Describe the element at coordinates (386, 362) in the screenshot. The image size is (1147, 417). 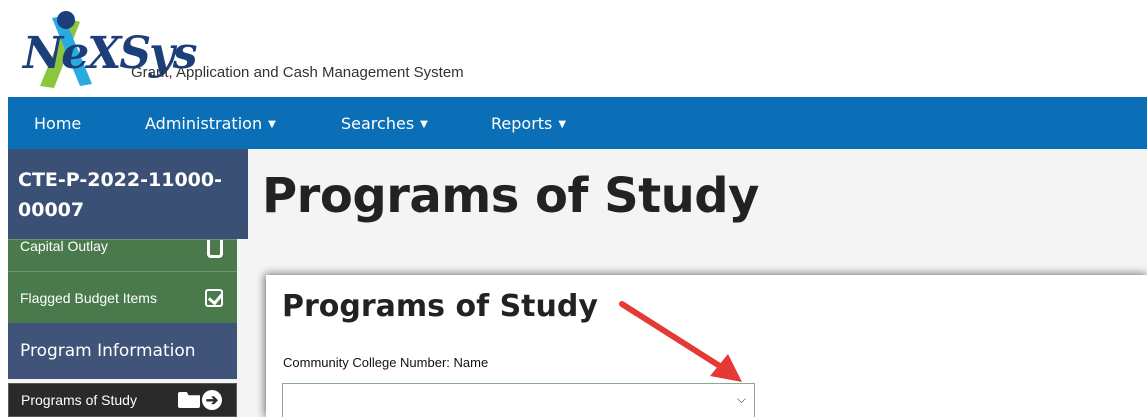
I see `community-college-label: Community College Number: Name` at that location.